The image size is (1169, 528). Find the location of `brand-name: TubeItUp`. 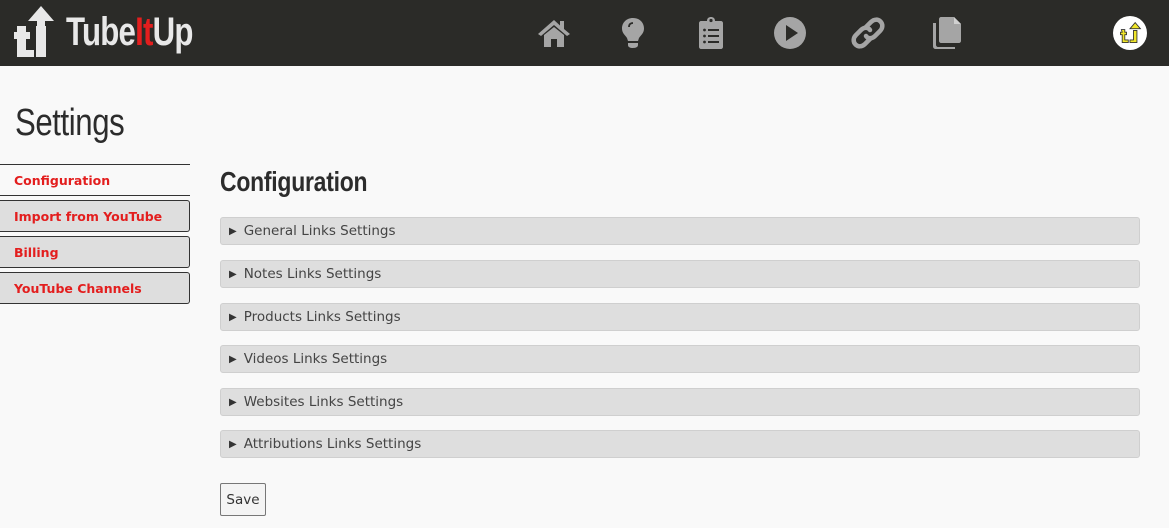

brand-name: TubeItUp is located at coordinates (129, 32).